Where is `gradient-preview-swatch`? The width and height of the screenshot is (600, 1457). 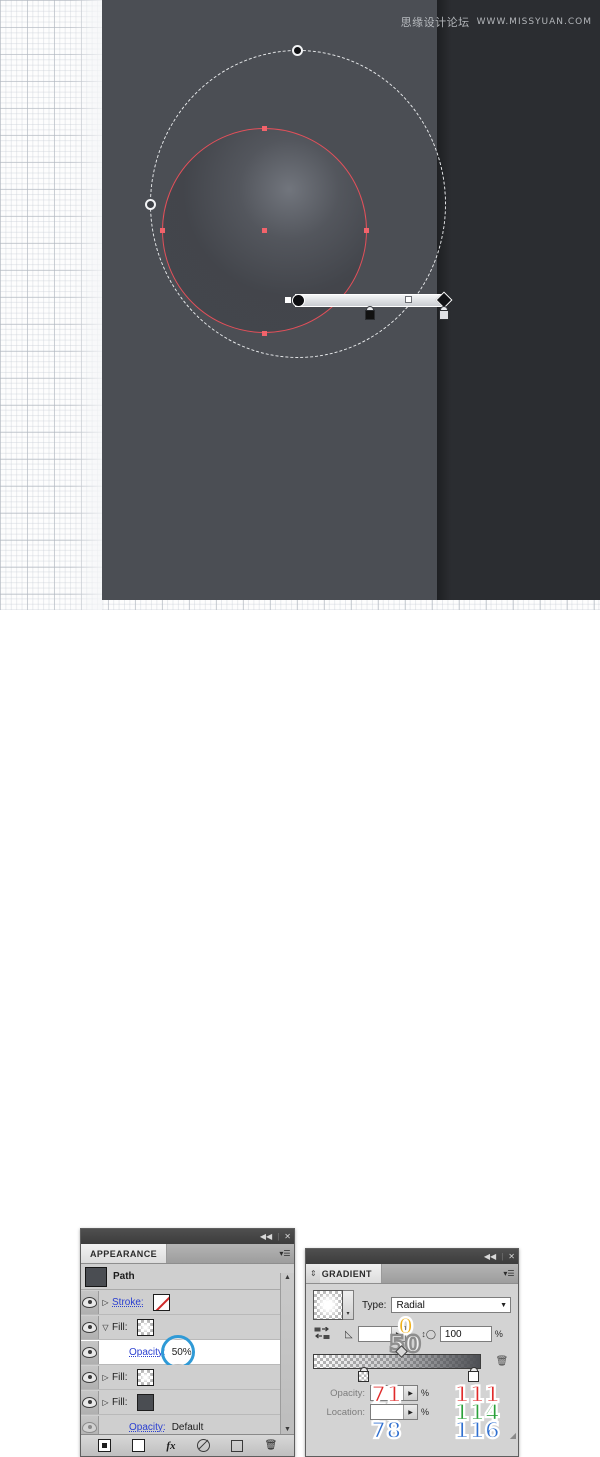
gradient-preview-swatch is located at coordinates (328, 1305).